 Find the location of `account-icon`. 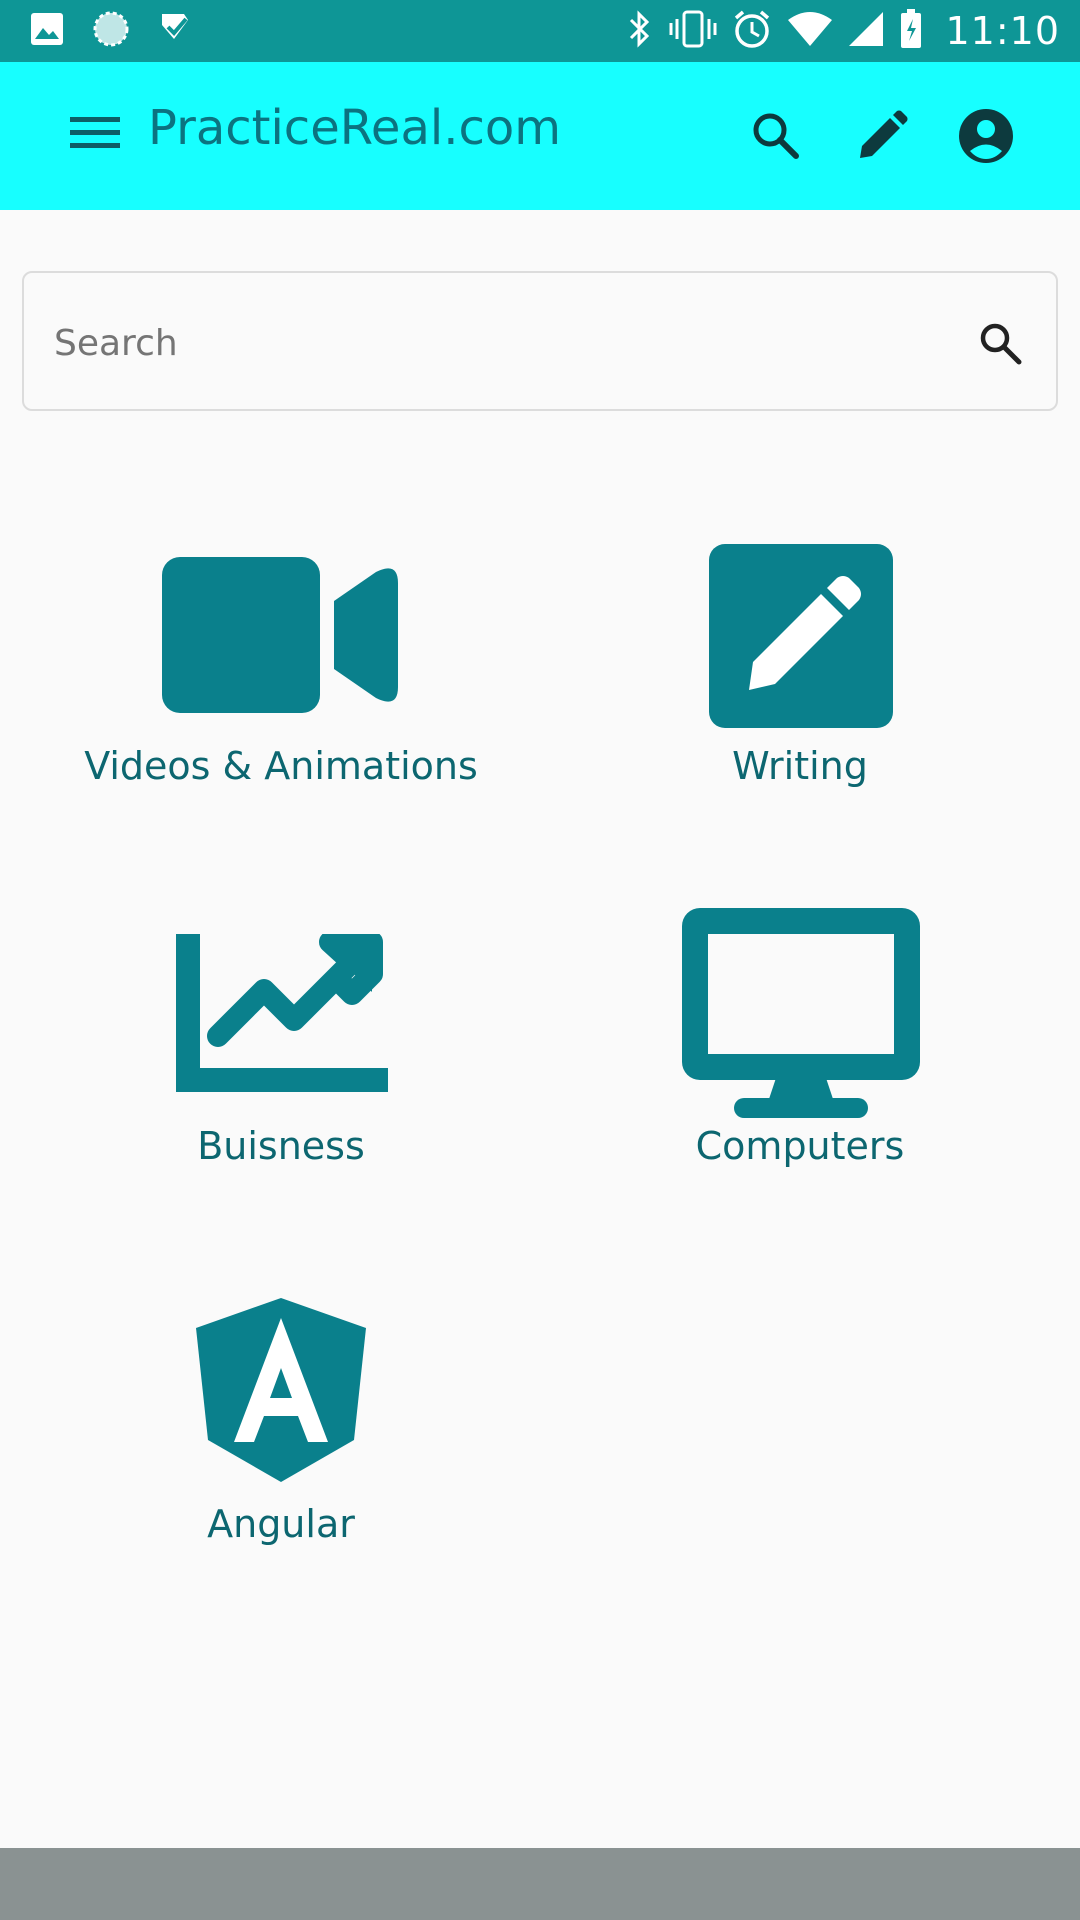

account-icon is located at coordinates (986, 136).